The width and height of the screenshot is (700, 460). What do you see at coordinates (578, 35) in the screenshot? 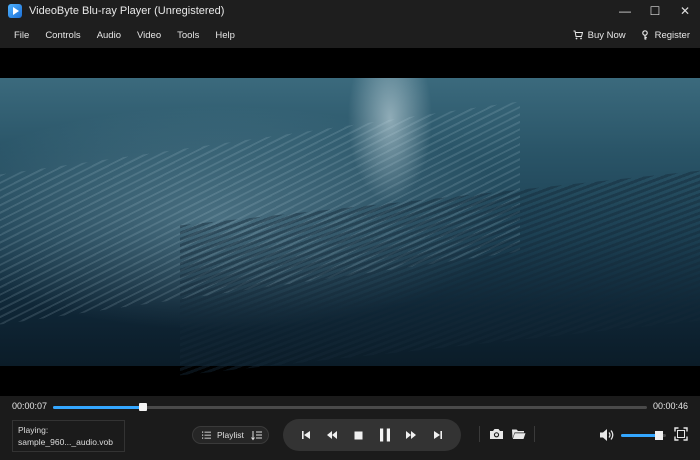
I see `cart-icon` at bounding box center [578, 35].